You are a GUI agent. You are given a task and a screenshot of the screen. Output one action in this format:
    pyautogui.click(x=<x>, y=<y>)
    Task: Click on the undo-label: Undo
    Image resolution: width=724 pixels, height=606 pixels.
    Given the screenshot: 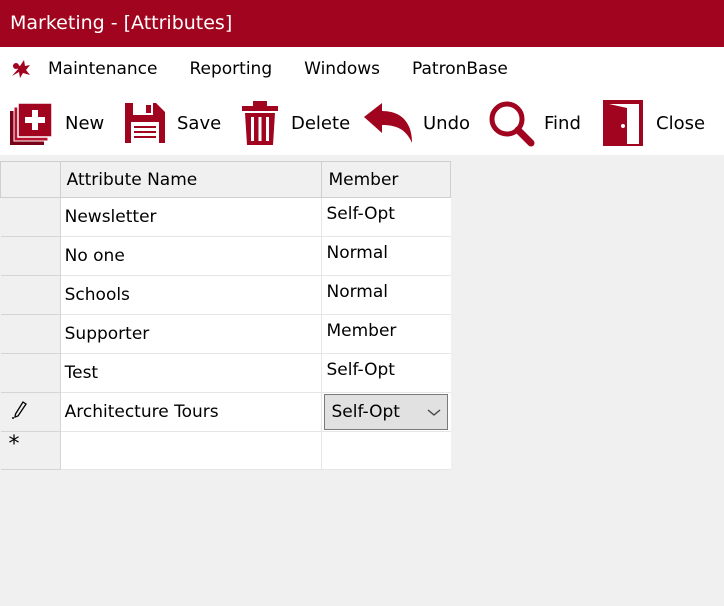 What is the action you would take?
    pyautogui.click(x=447, y=123)
    